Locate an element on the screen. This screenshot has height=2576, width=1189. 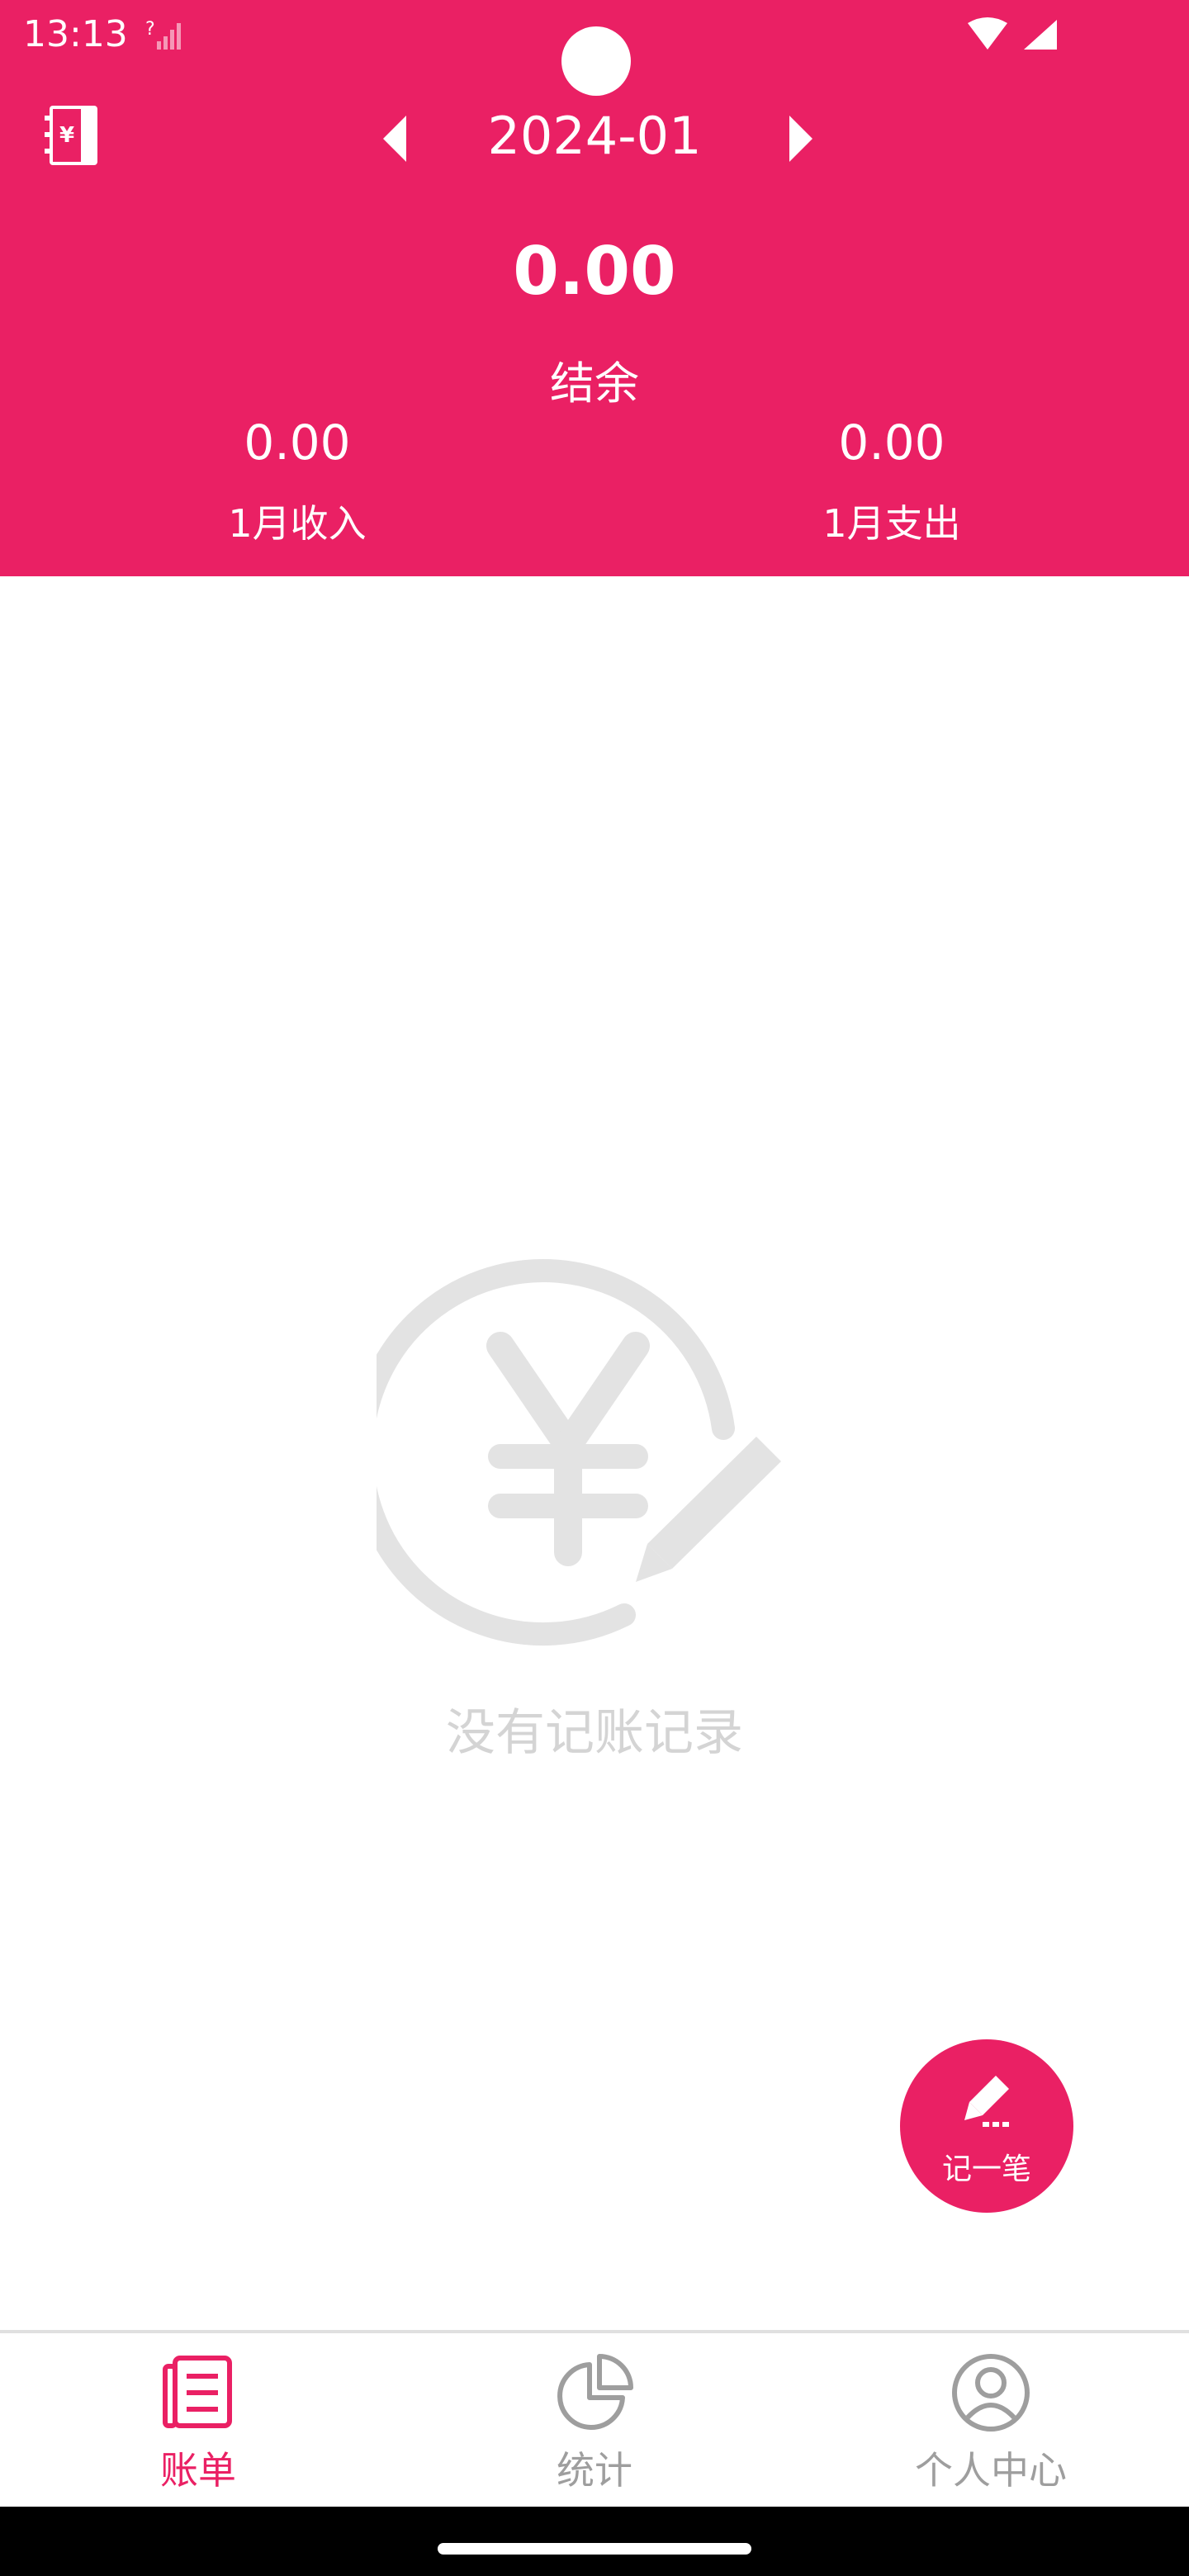
income-label: 1月收入 is located at coordinates (297, 523).